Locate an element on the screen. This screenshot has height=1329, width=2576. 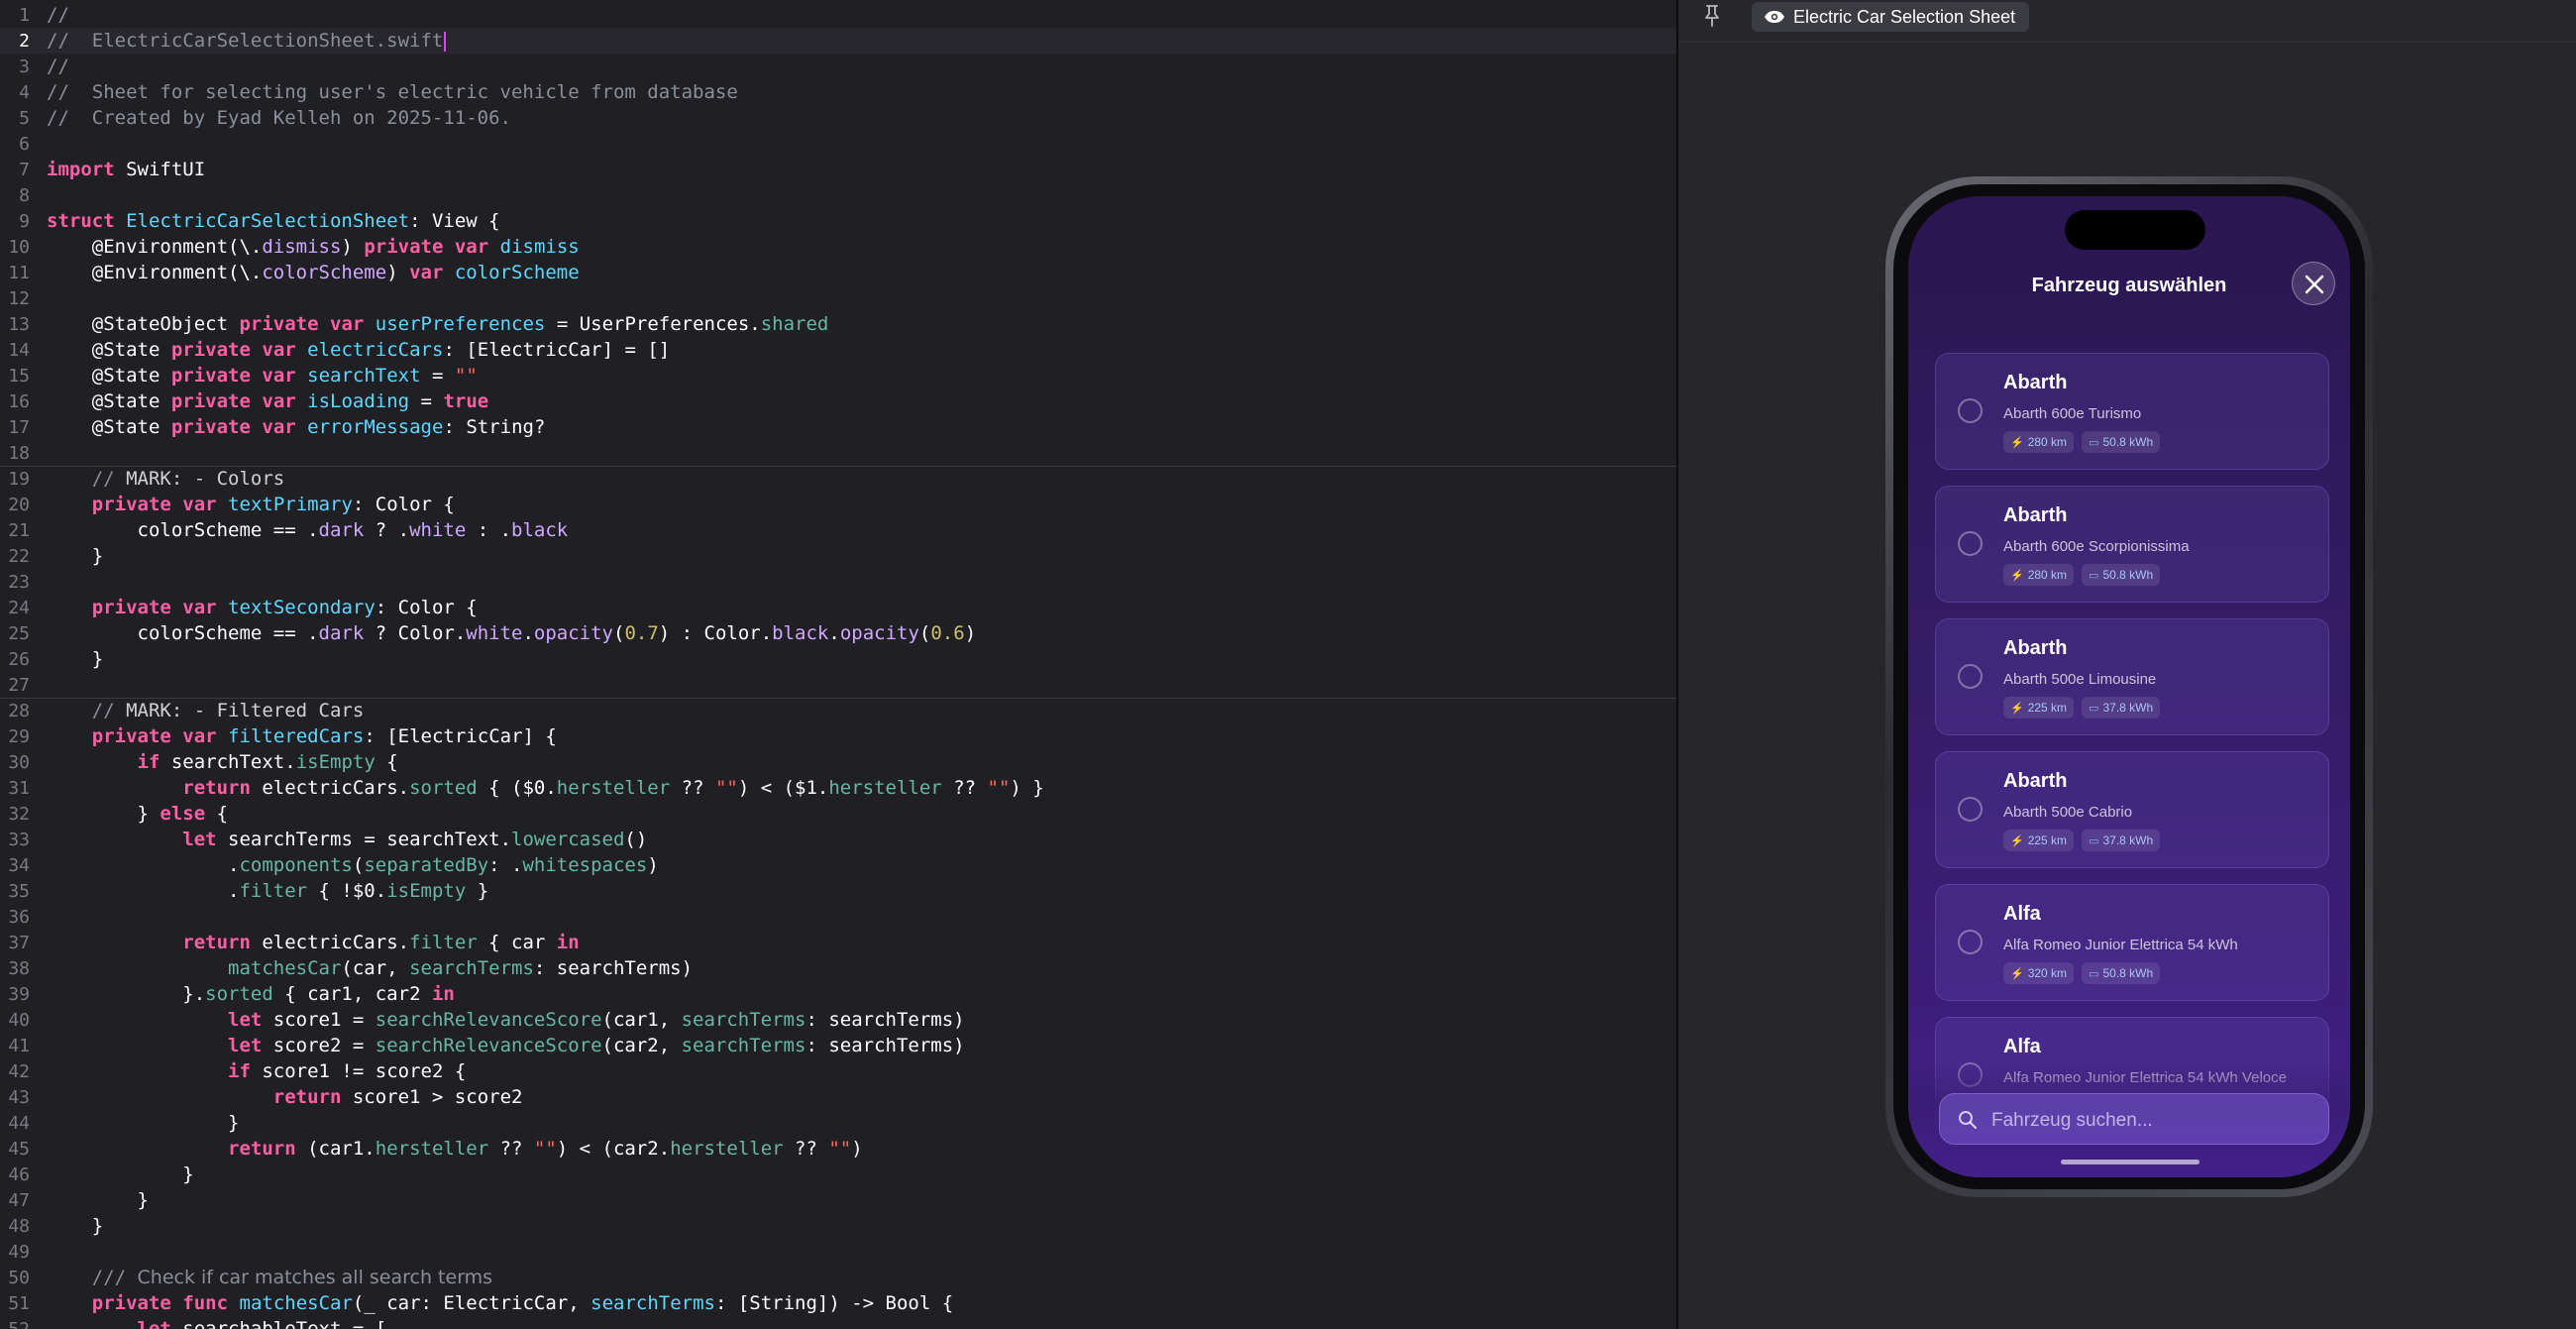
code-text: // MARK: - Colors is located at coordinates (165, 479).